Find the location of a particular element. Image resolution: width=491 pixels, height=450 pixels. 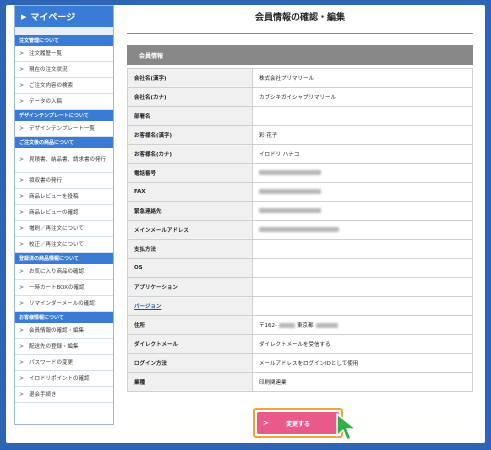

section-title: 会員情報 is located at coordinates (300, 55).